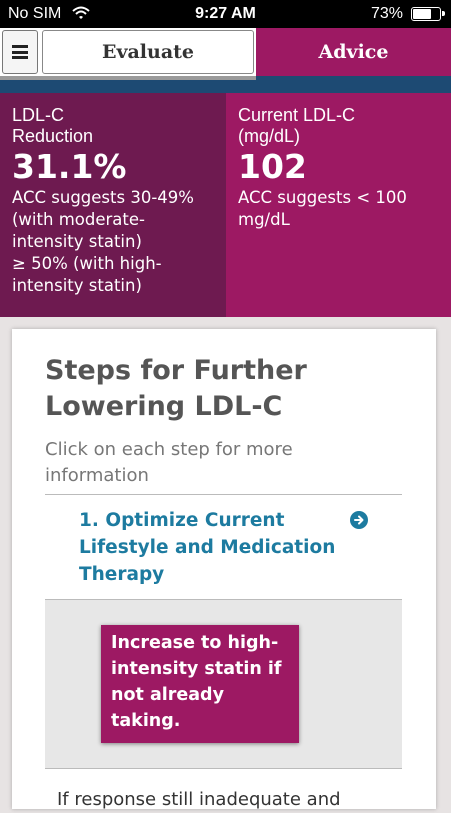 The height and width of the screenshot is (813, 451). I want to click on tab-bar: Evaluate Advice, so click(225, 54).